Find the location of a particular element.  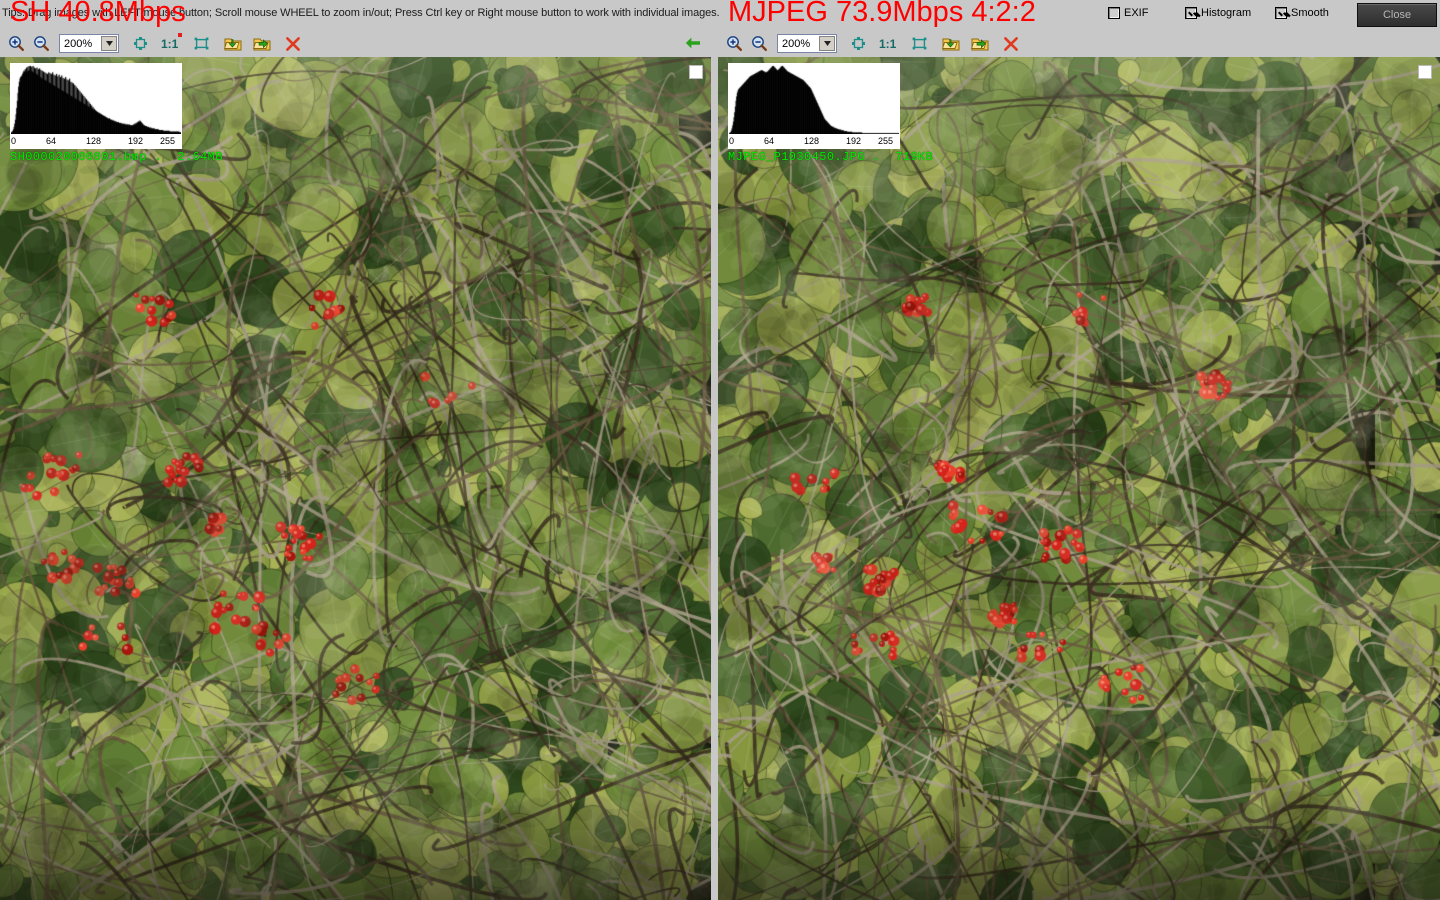

left-toolbar: 200% 1:1 is located at coordinates (355, 44).